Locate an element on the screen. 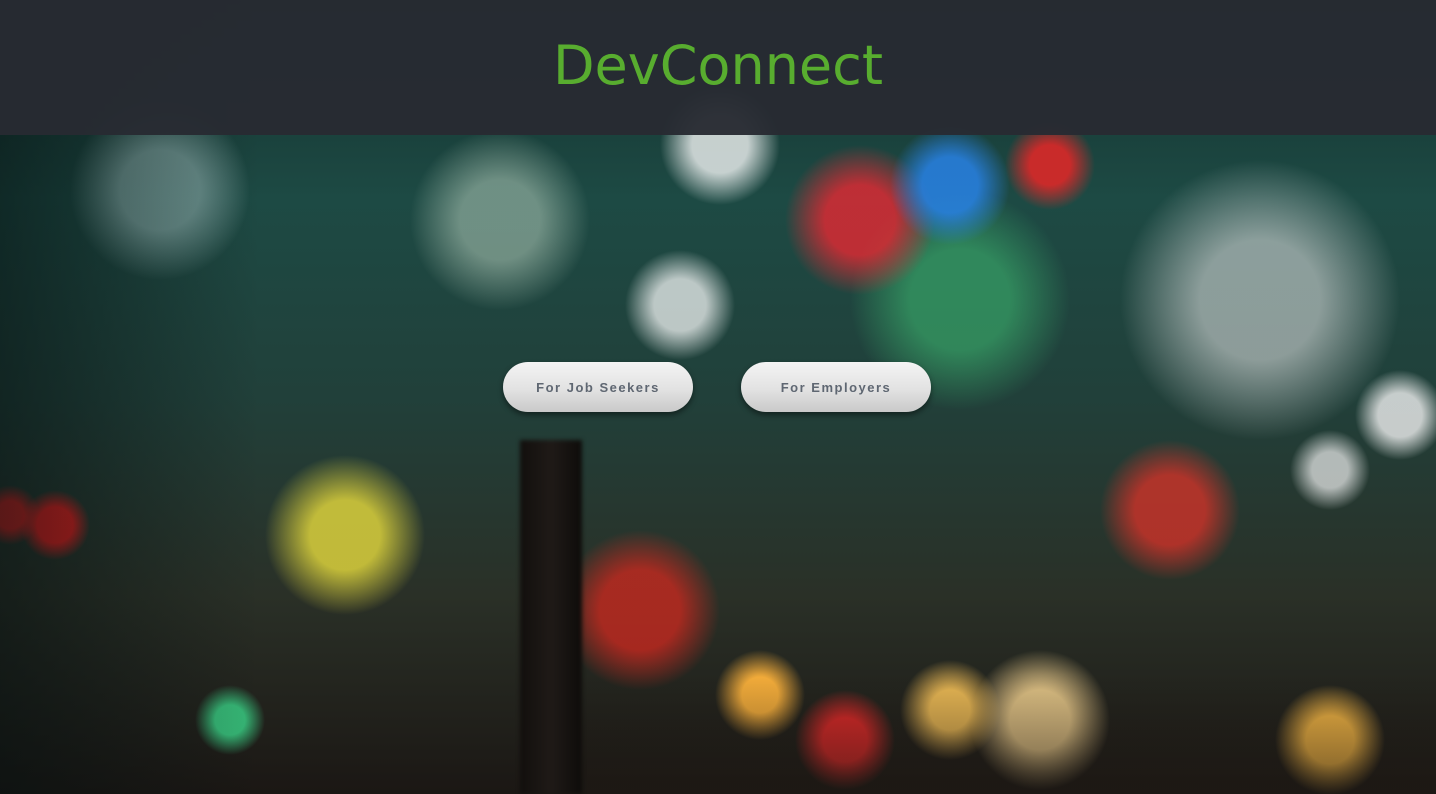 This screenshot has height=794, width=1436. for-job-seekers-button: For Job Seekers is located at coordinates (598, 387).